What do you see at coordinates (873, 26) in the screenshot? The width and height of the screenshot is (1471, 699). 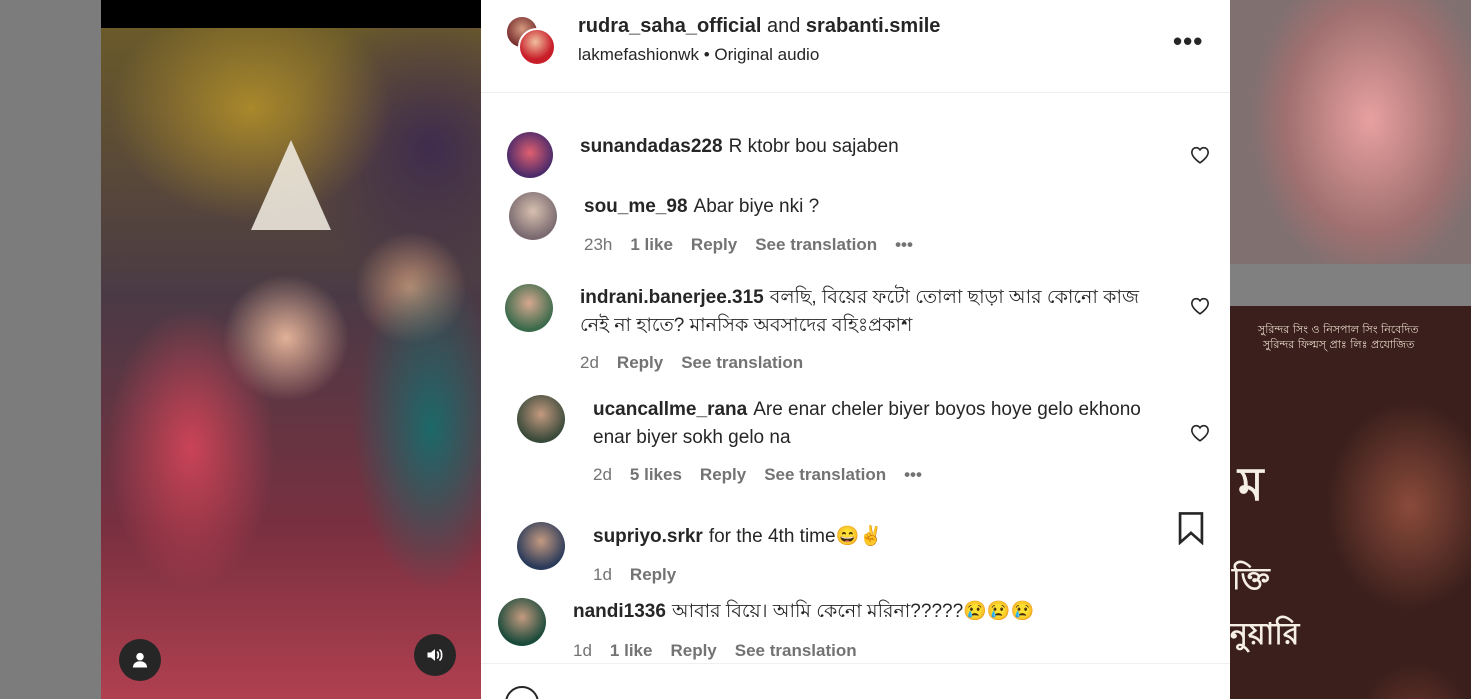 I see `author2-link: srabanti.smile` at bounding box center [873, 26].